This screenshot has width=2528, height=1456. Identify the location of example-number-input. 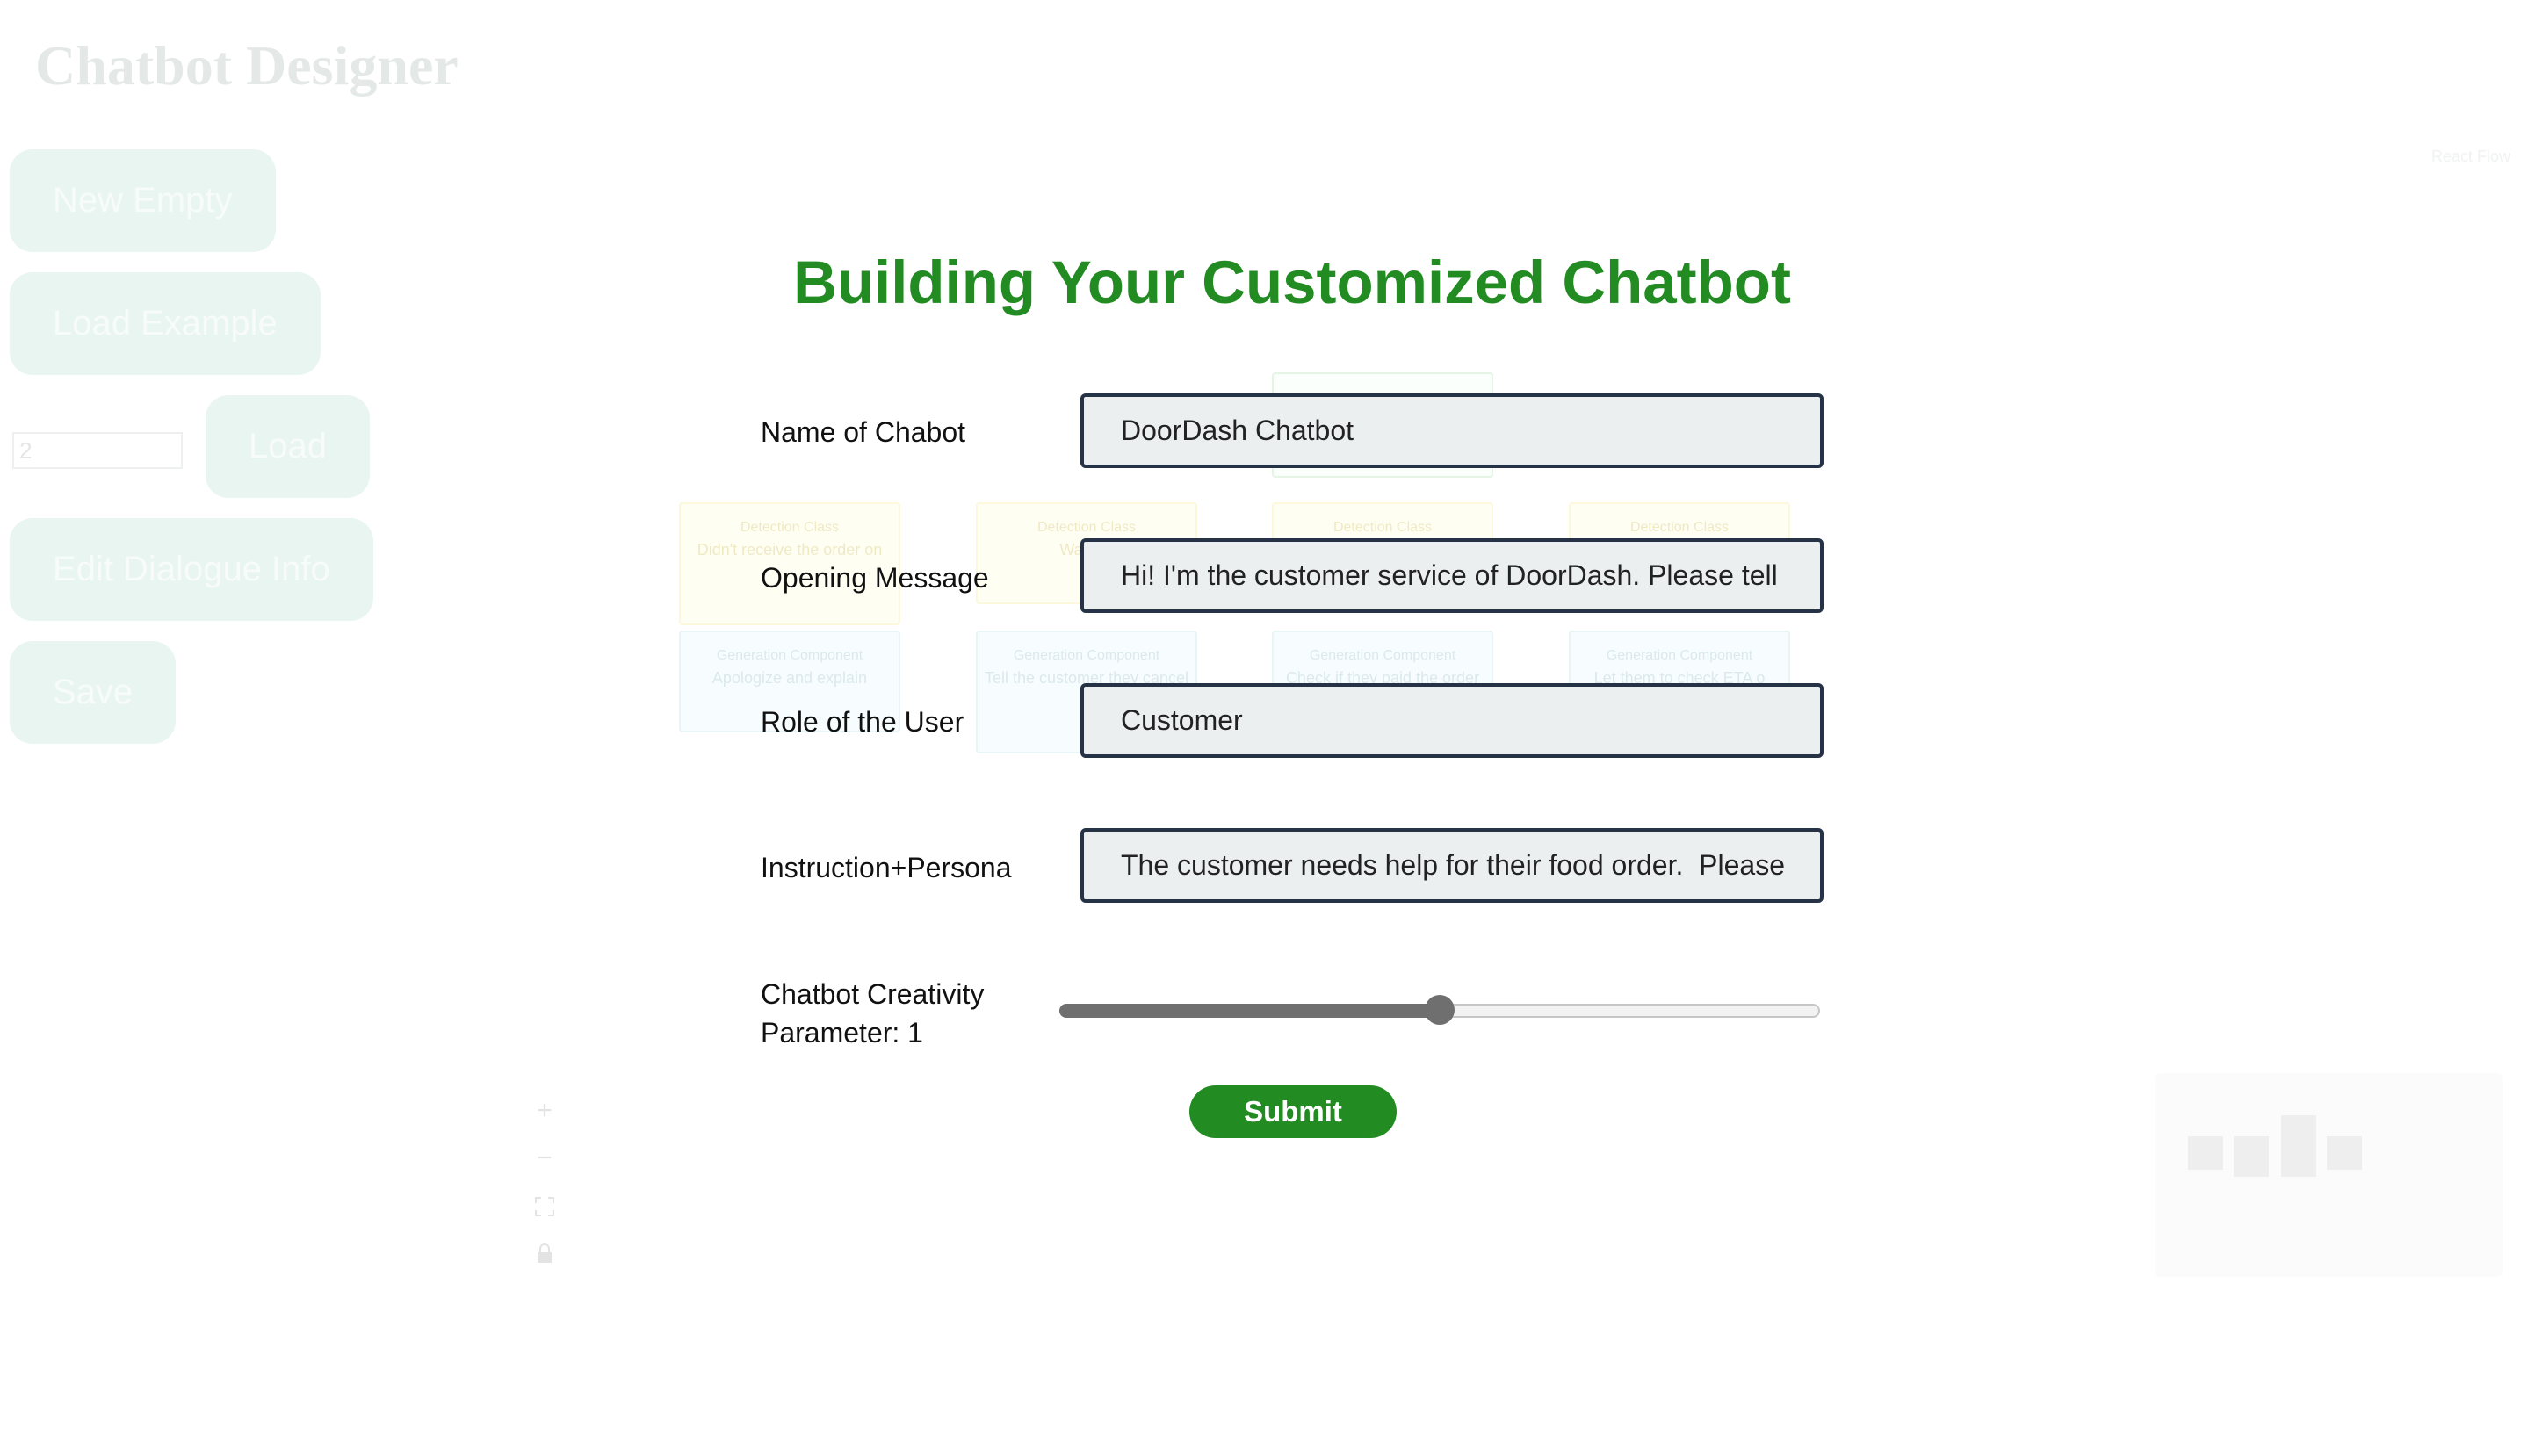
(97, 450).